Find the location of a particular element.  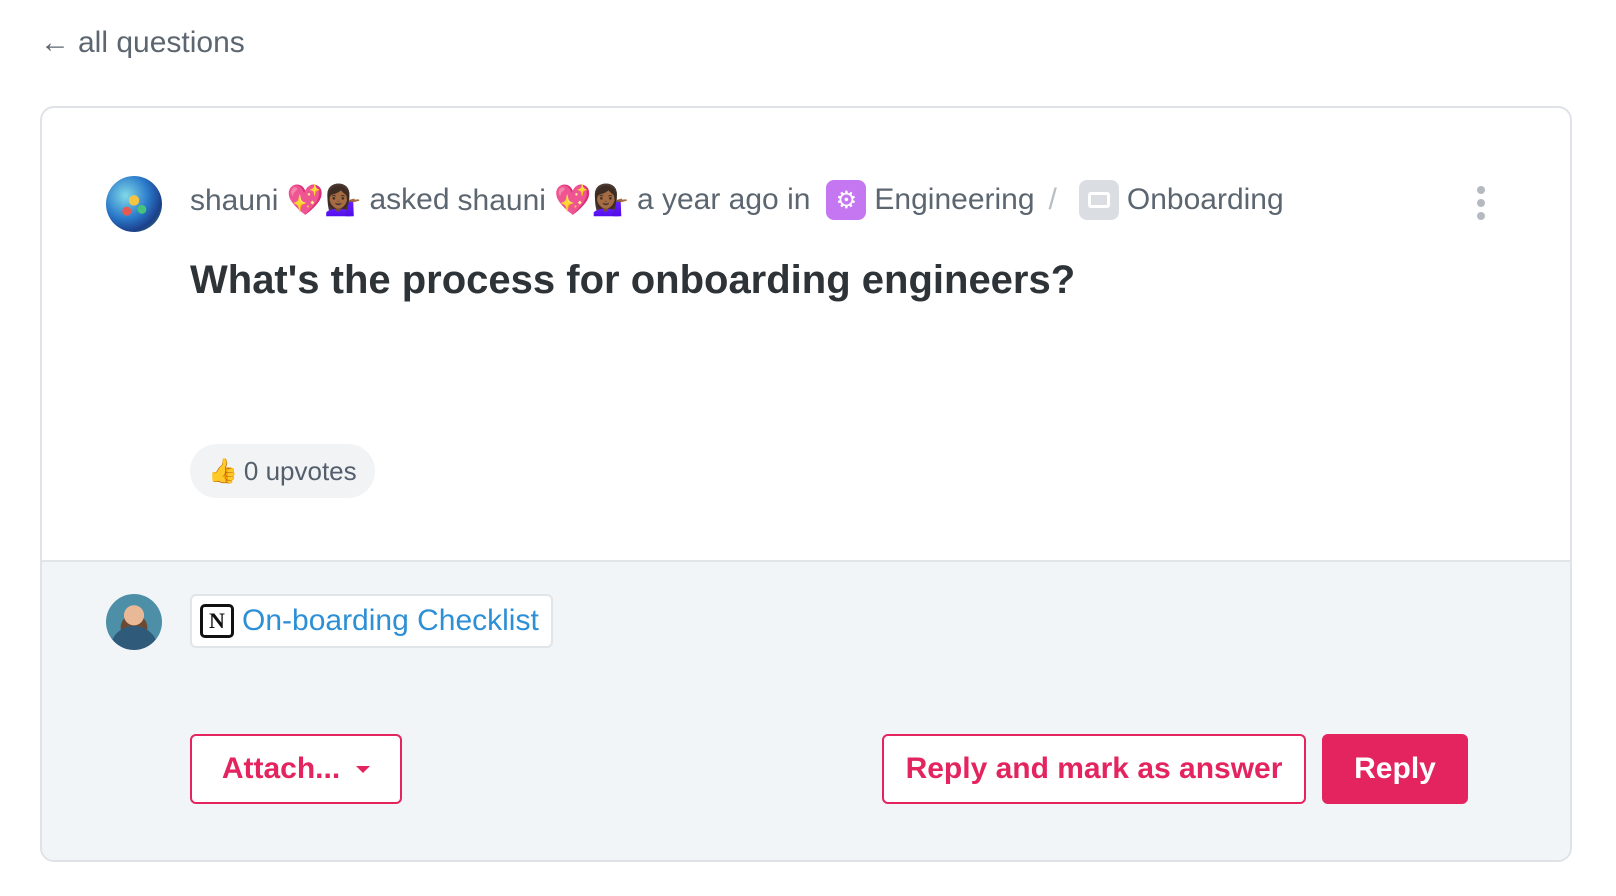

back-link-label: all questions is located at coordinates (161, 42).